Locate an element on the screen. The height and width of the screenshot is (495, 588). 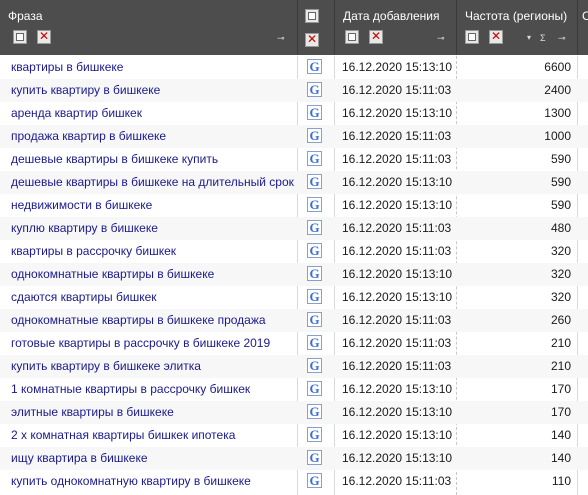
phrase-link: дешевые квартиры в бишкеке купить is located at coordinates (114, 159).